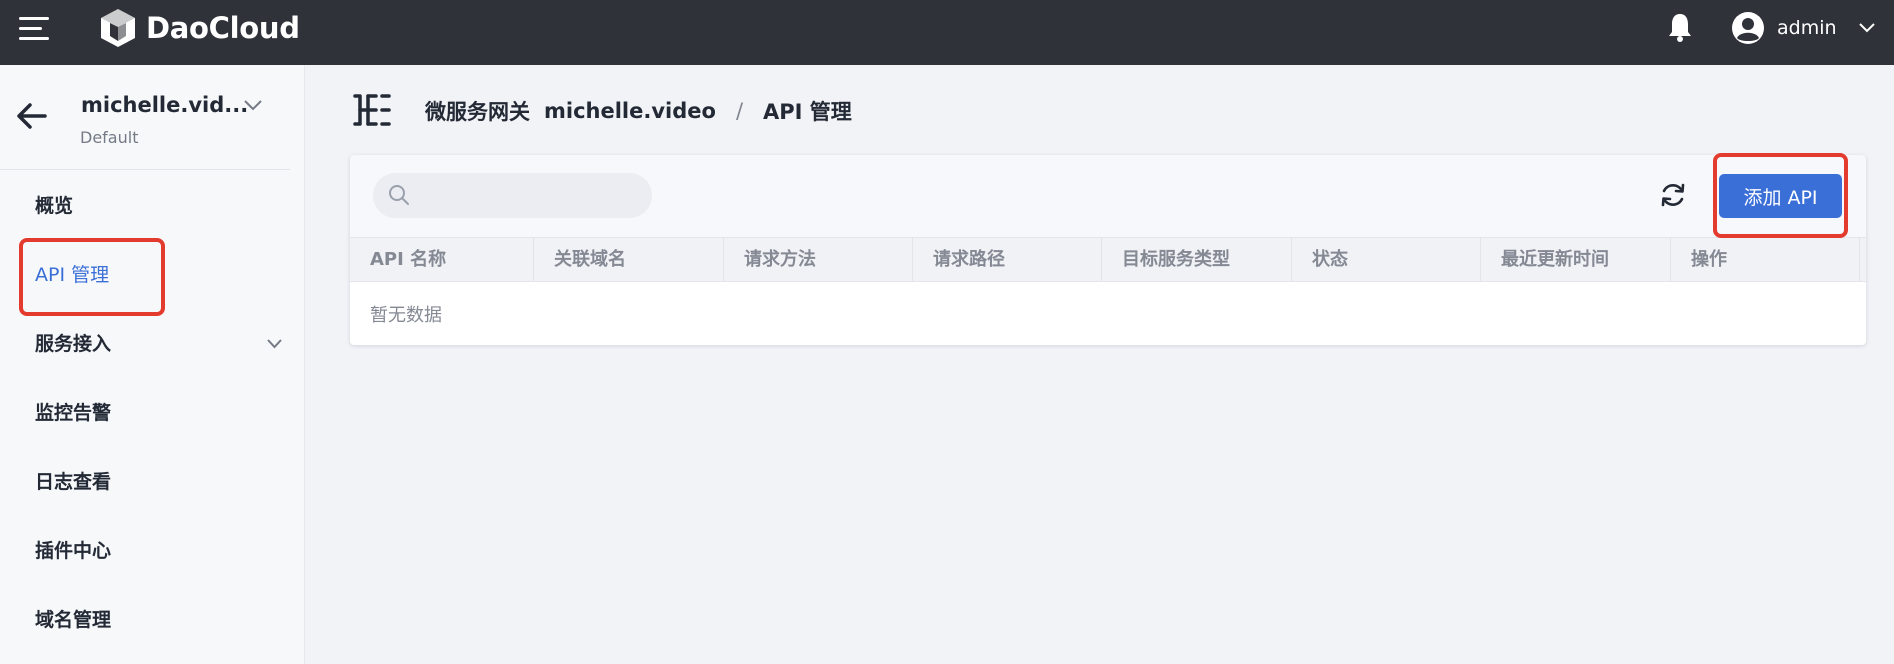 This screenshot has width=1894, height=664. Describe the element at coordinates (1680, 27) in the screenshot. I see `notification-bell-icon` at that location.